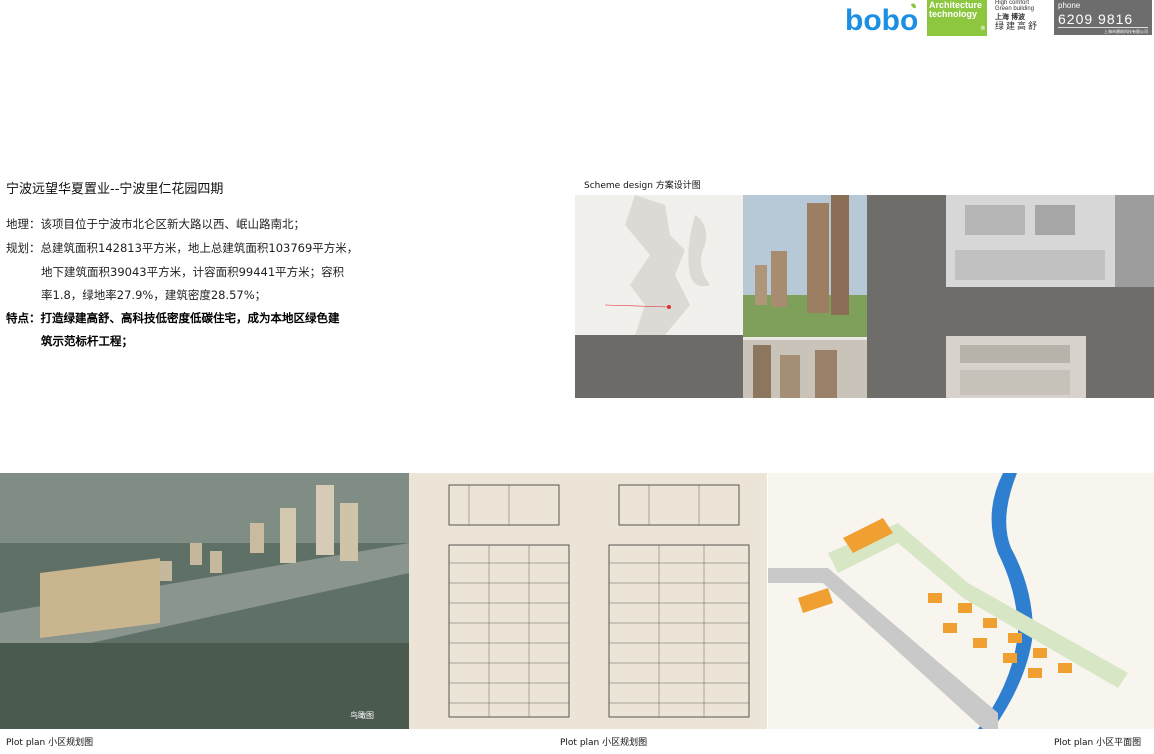 This screenshot has height=754, width=1154. I want to click on brand-line2: Green building, so click(1015, 9).